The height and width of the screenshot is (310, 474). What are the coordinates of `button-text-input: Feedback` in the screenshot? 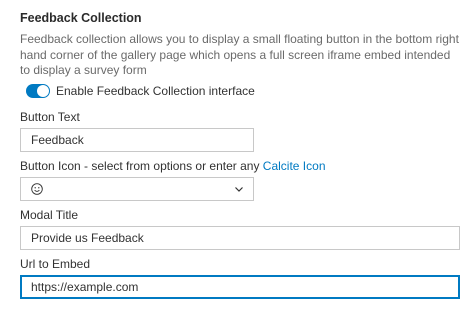 It's located at (137, 140).